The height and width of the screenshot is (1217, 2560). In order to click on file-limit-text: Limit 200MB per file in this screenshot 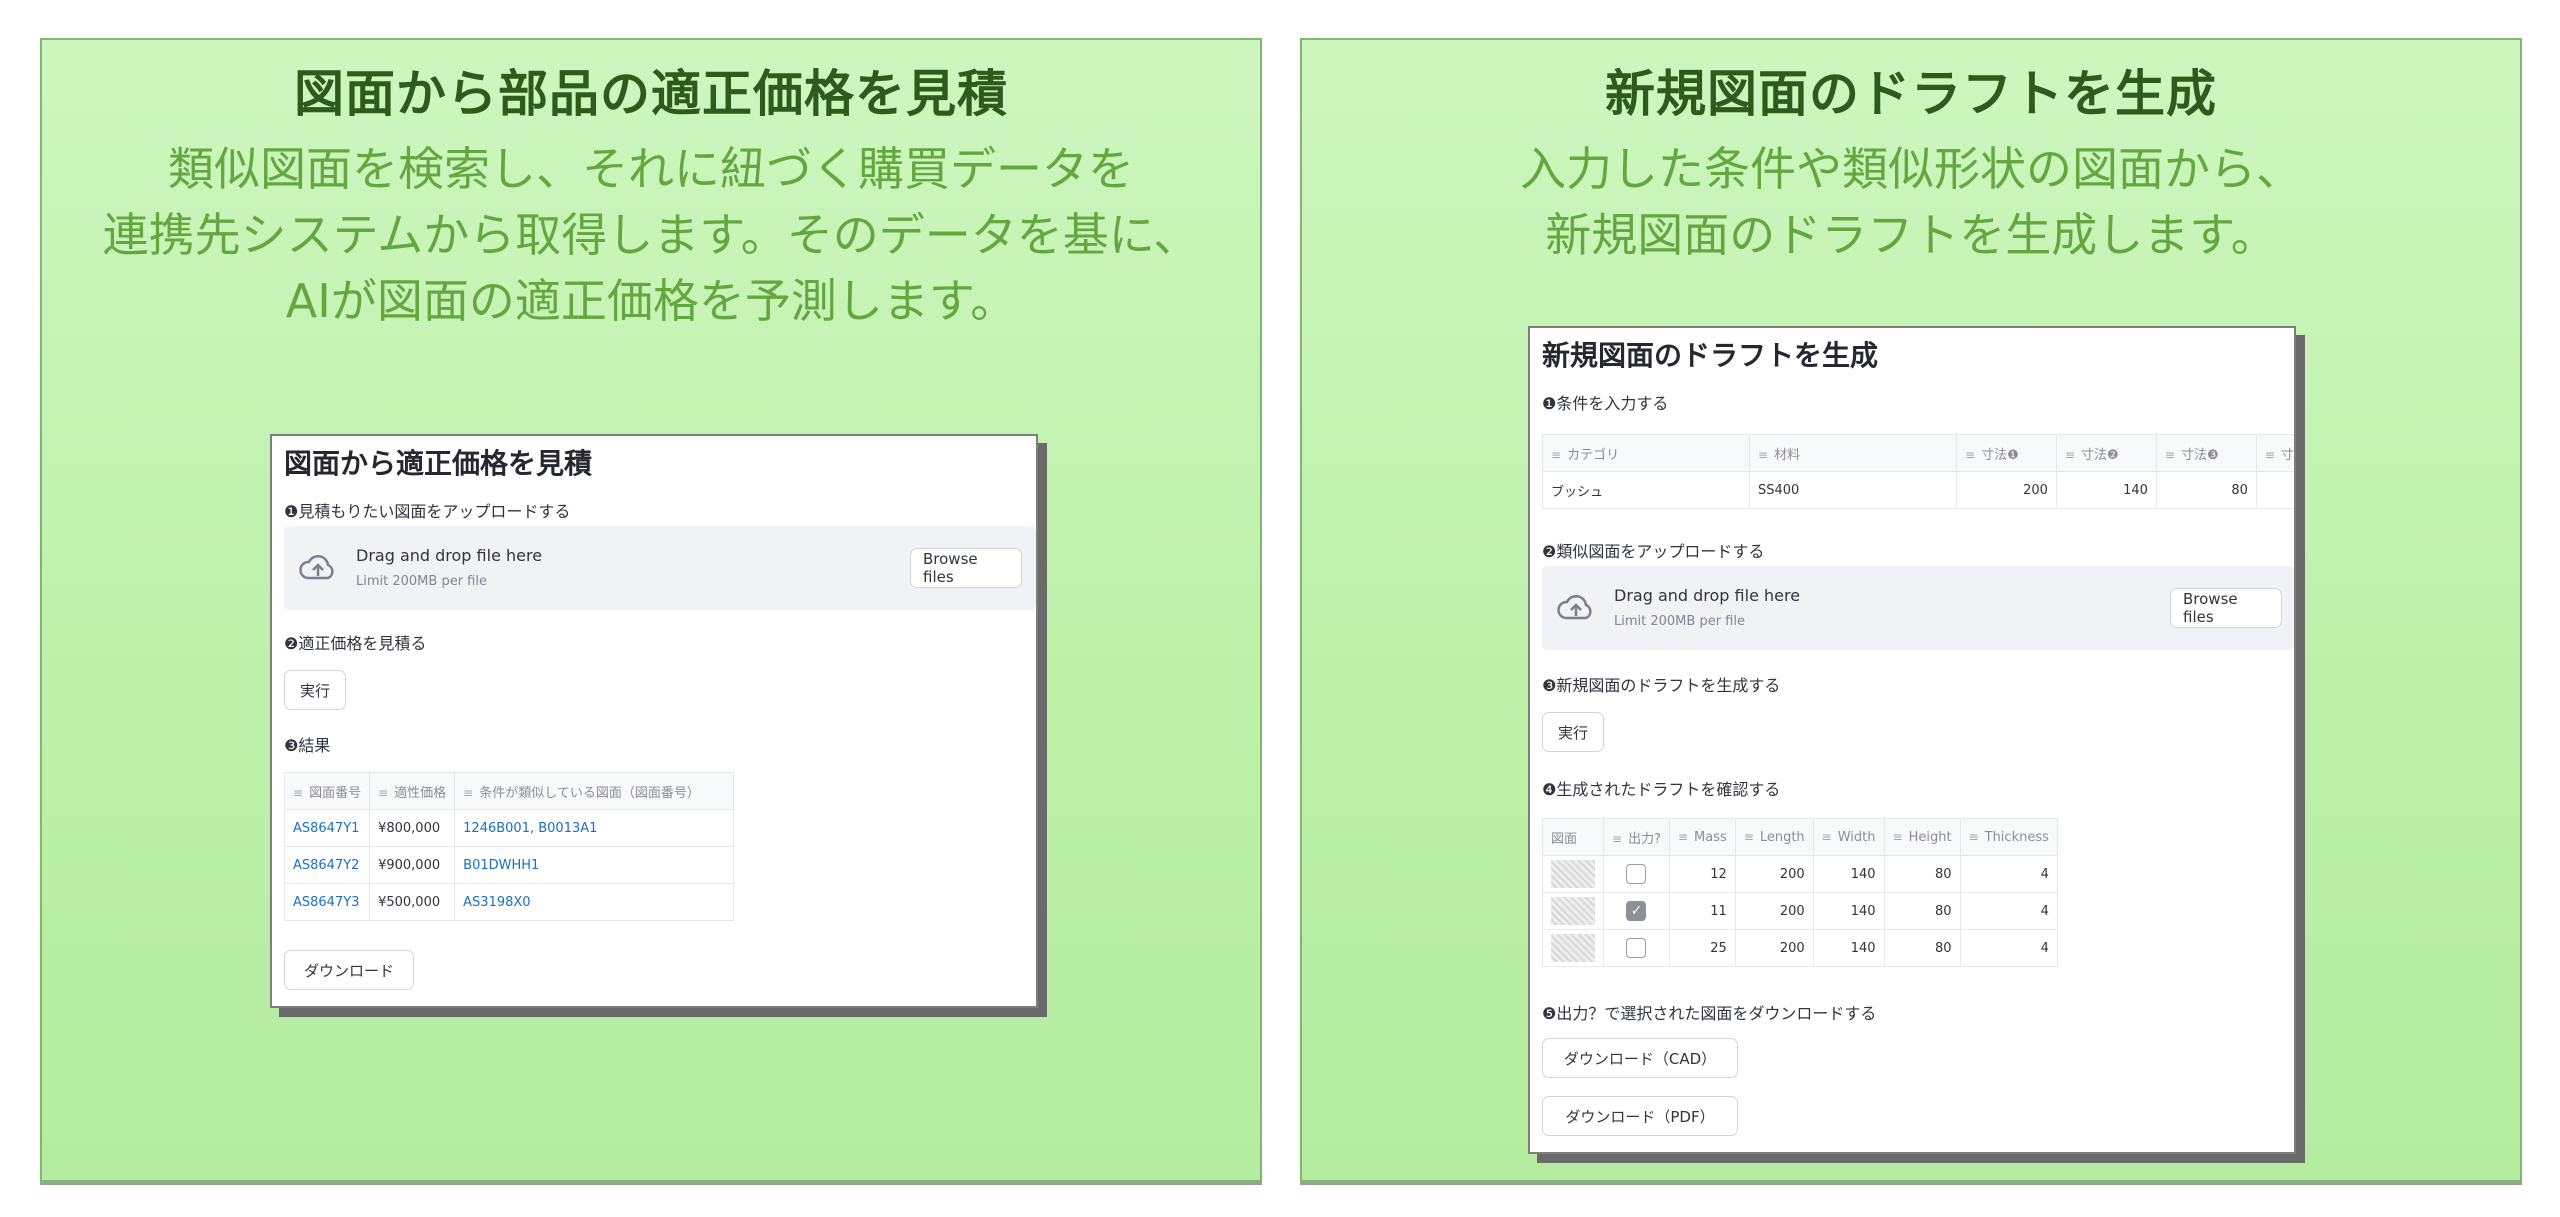, I will do `click(421, 581)`.